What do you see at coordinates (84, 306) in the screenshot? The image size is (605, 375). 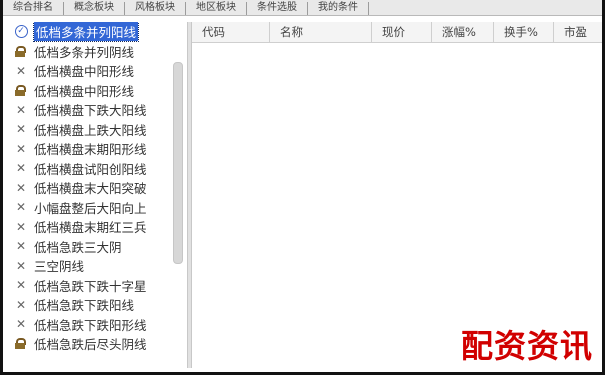 I see `tree-item-label: 低档急跌下跌阳线` at bounding box center [84, 306].